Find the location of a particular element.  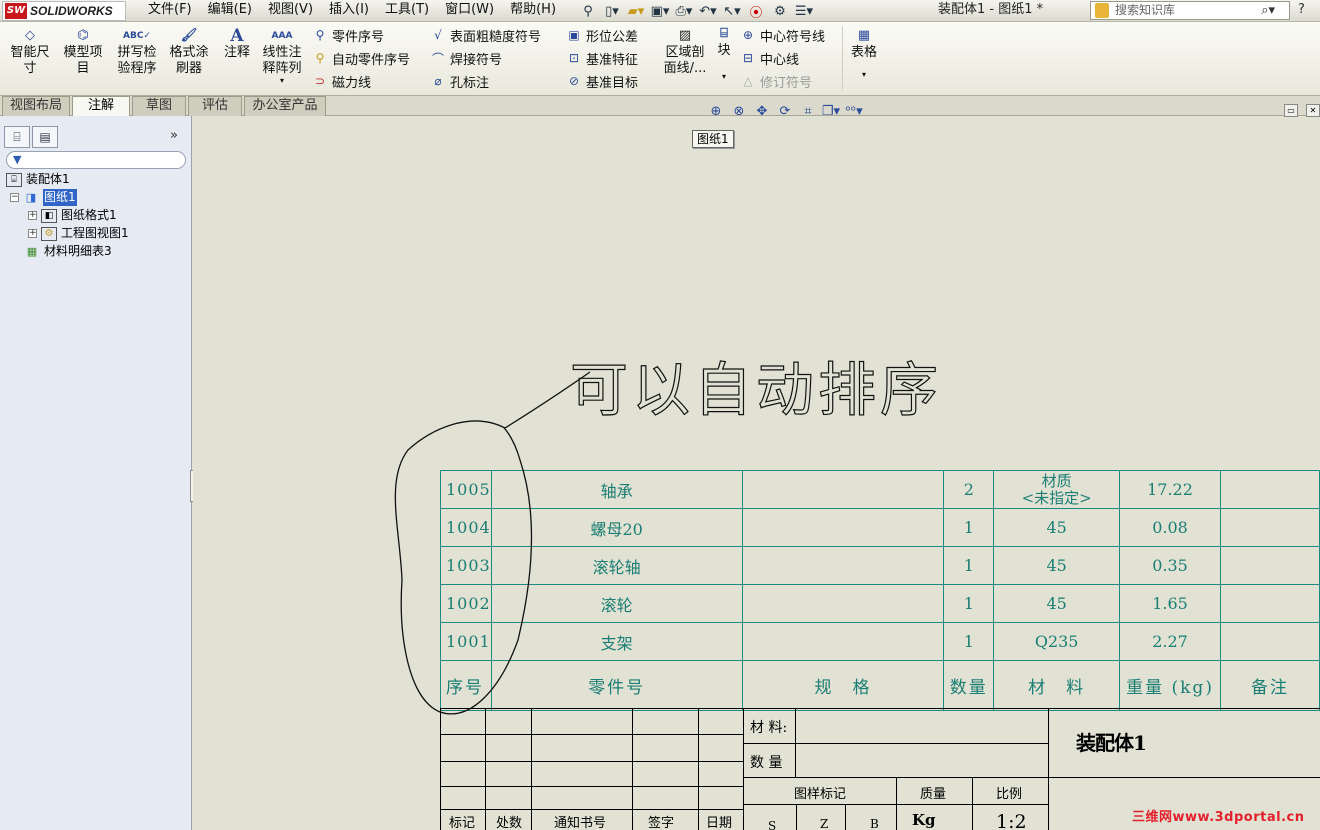

annotation-circle is located at coordinates (463, 567).